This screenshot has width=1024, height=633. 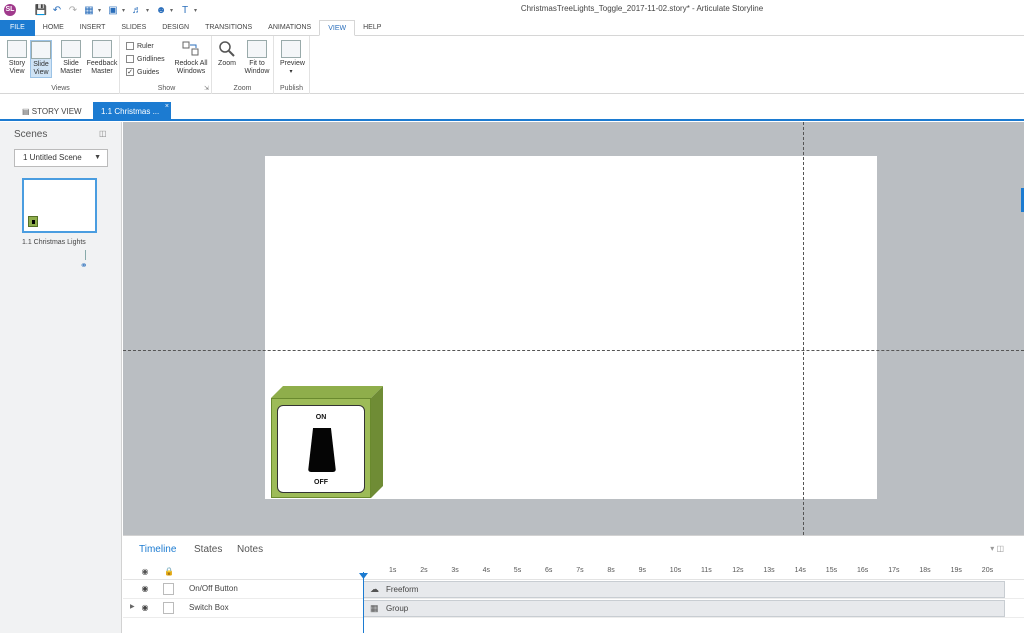 What do you see at coordinates (321, 417) in the screenshot?
I see `switch-on-label: ON` at bounding box center [321, 417].